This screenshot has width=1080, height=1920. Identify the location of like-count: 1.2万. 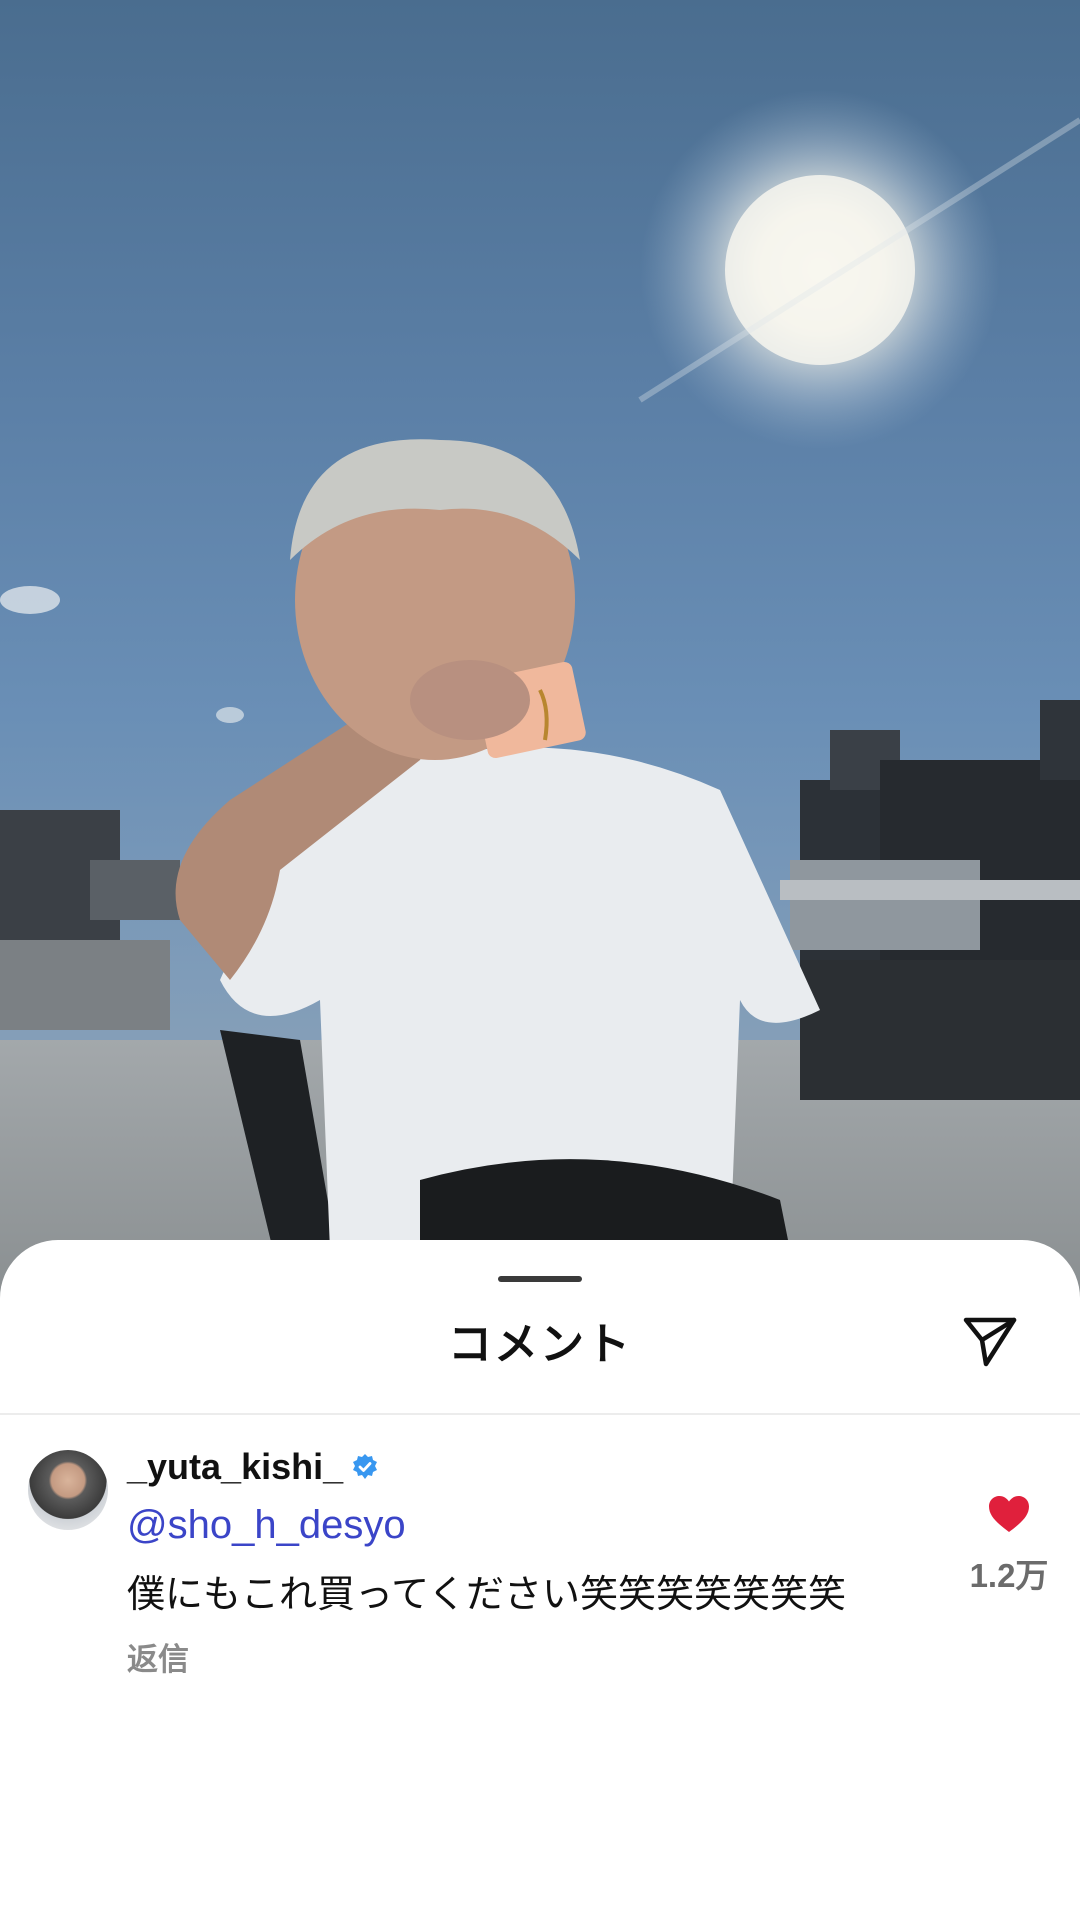
(1009, 1575).